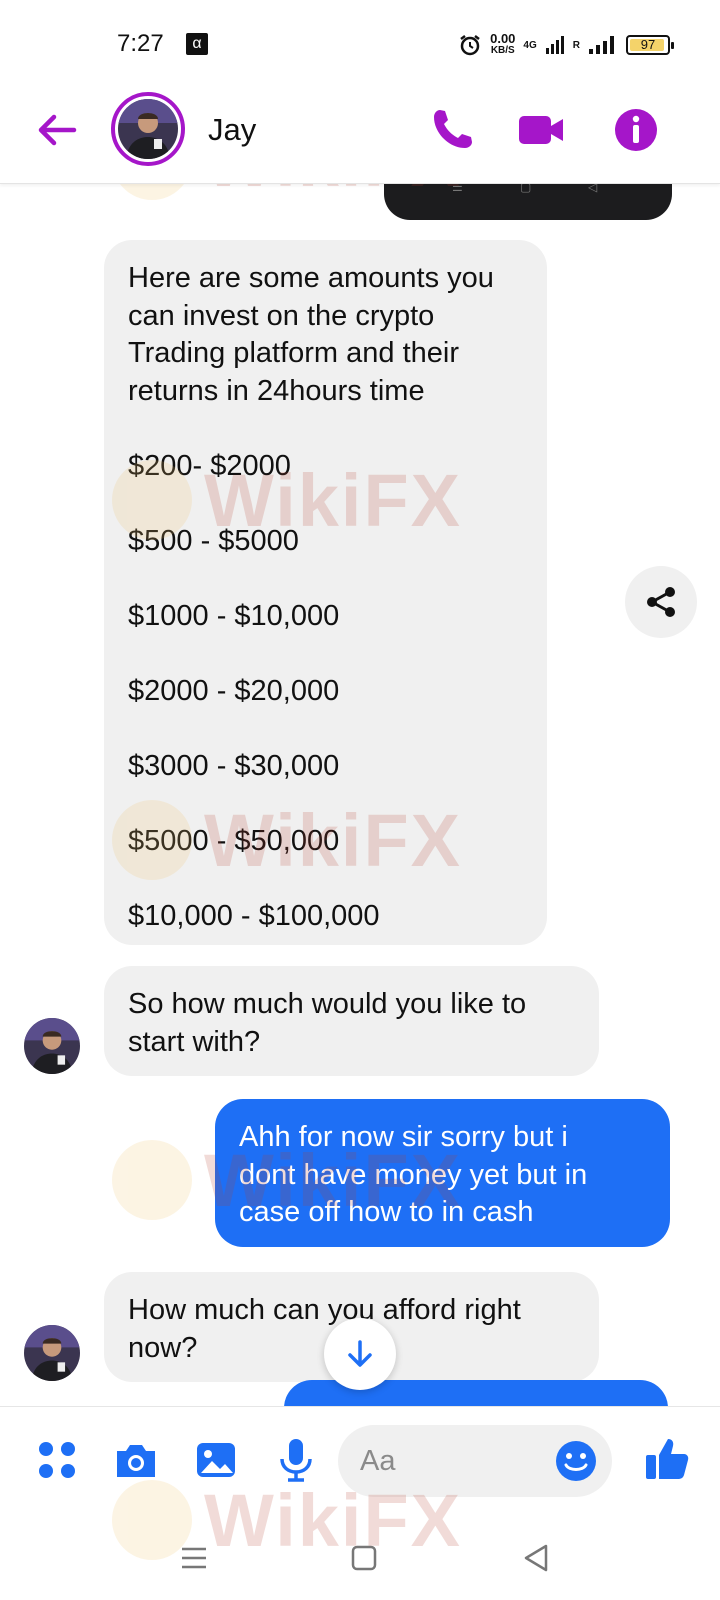  What do you see at coordinates (276, 390) in the screenshot?
I see `message-line: returns in 24hours time` at bounding box center [276, 390].